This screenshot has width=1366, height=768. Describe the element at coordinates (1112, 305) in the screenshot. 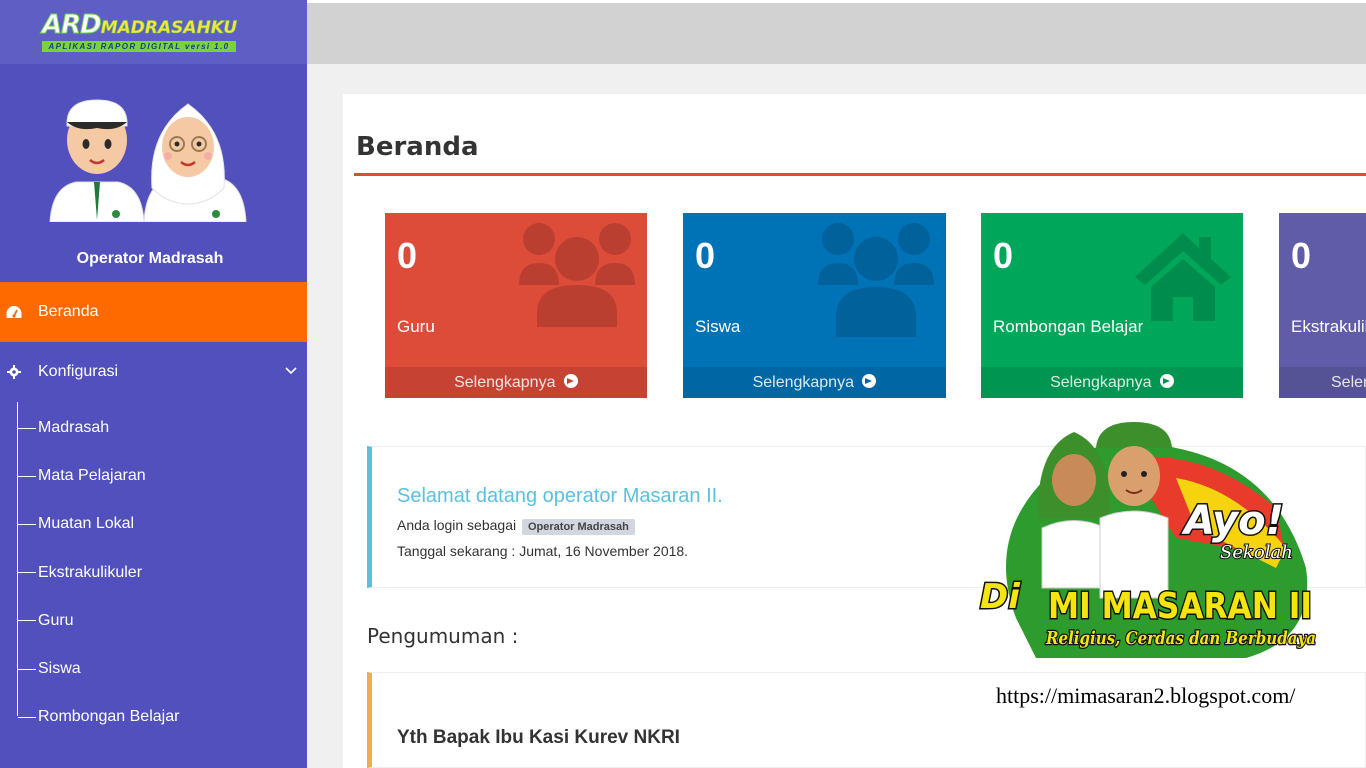

I see `stat-box-rombongan-belajar: 0 Rombongan Belajar Selengkapnya` at that location.